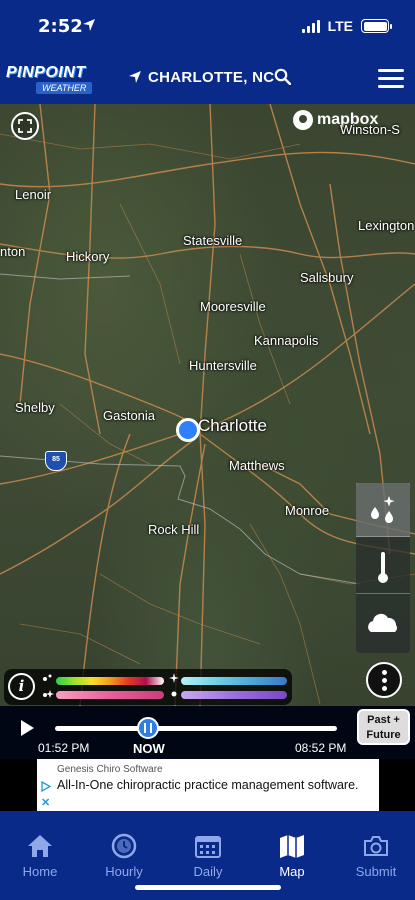  I want to click on timeline-start-time: 01:52 PM, so click(64, 748).